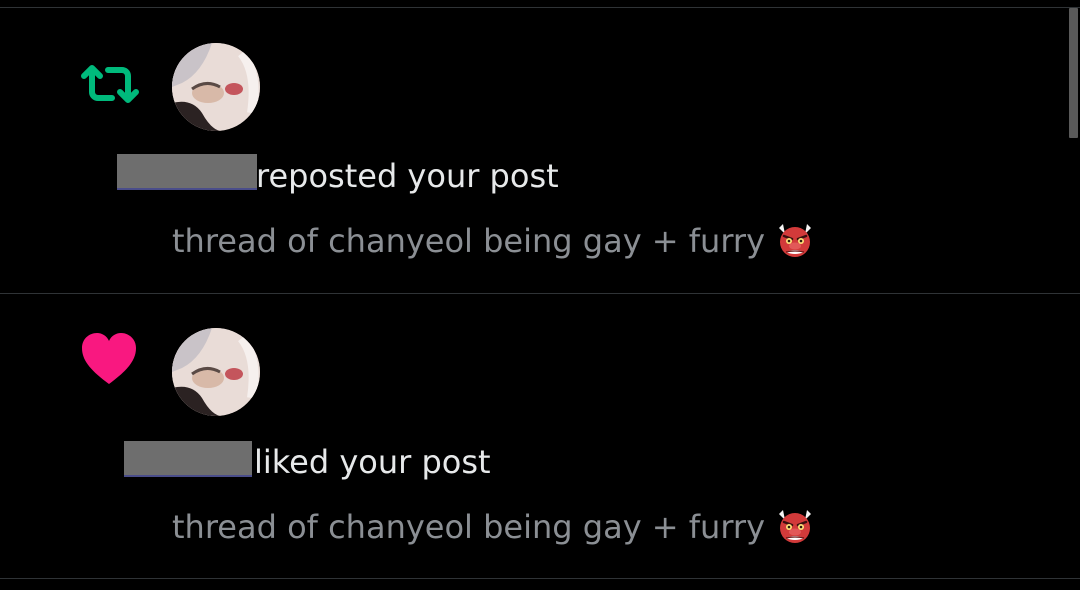 The width and height of the screenshot is (1080, 590). Describe the element at coordinates (540, 578) in the screenshot. I see `divider-bottom` at that location.